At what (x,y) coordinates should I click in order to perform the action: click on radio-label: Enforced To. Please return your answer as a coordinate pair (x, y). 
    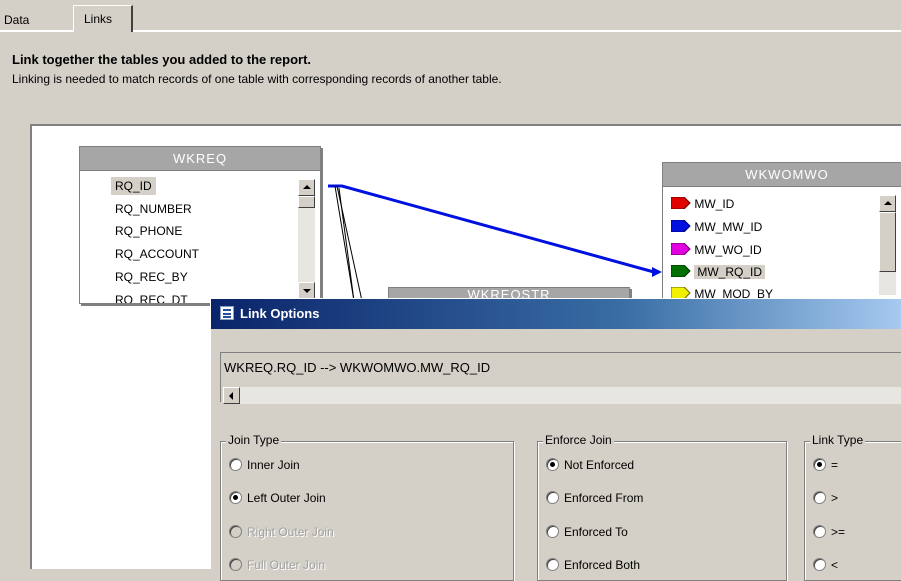
    Looking at the image, I should click on (596, 532).